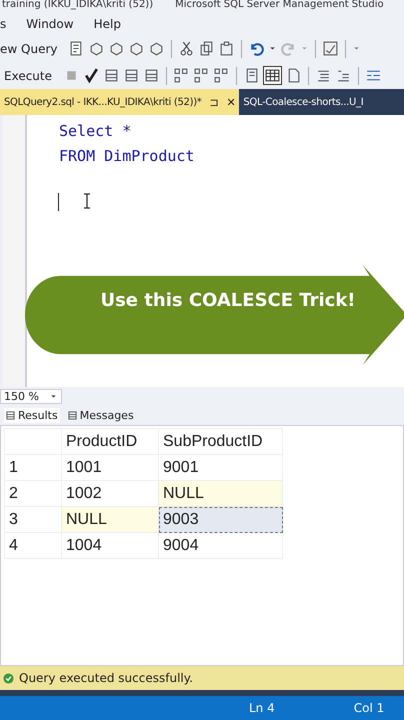 Image resolution: width=404 pixels, height=720 pixels. I want to click on menu-item: Window, so click(50, 23).